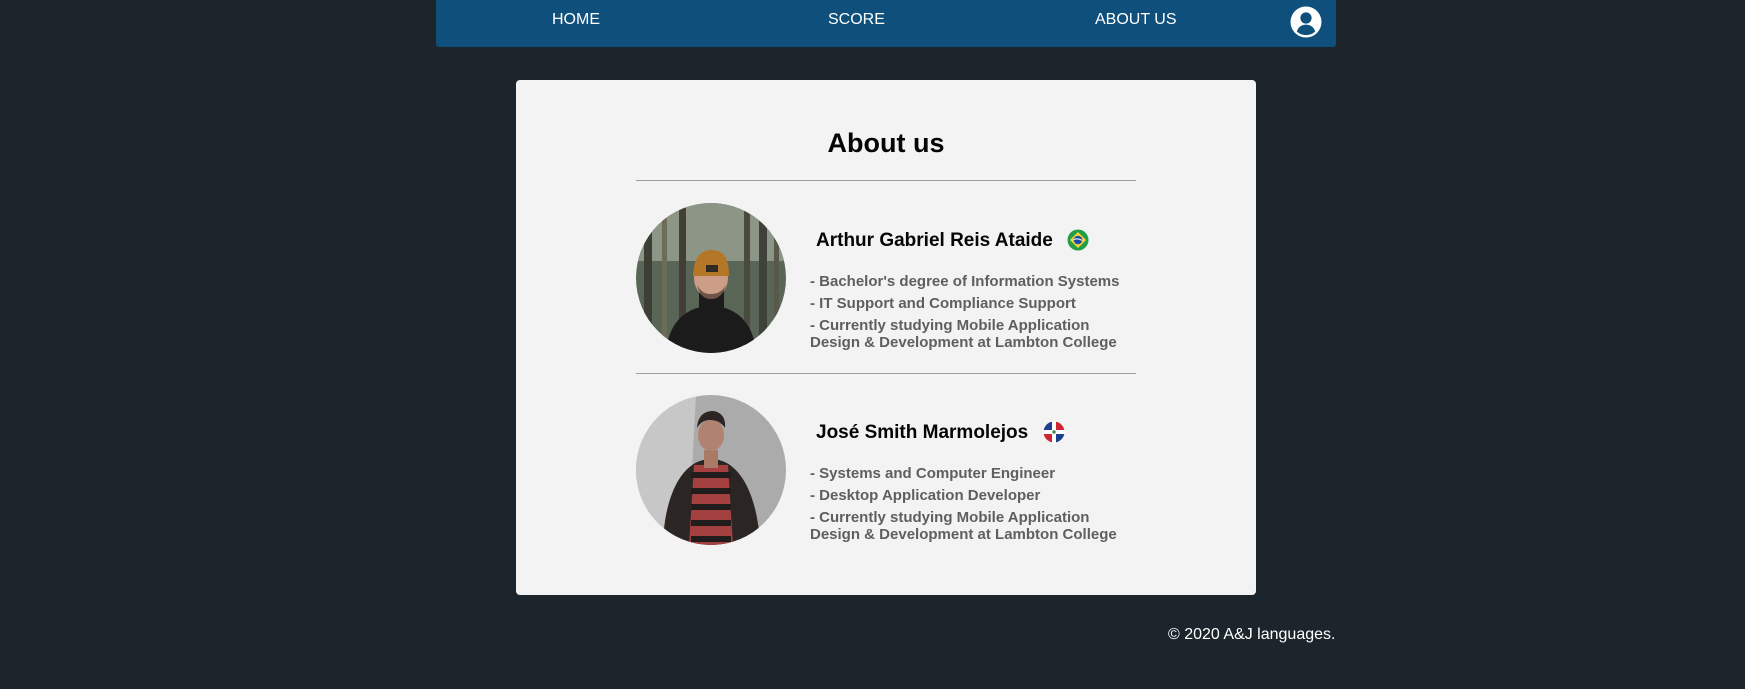 The height and width of the screenshot is (689, 1745). Describe the element at coordinates (856, 20) in the screenshot. I see `nav-score-link: SCORE` at that location.